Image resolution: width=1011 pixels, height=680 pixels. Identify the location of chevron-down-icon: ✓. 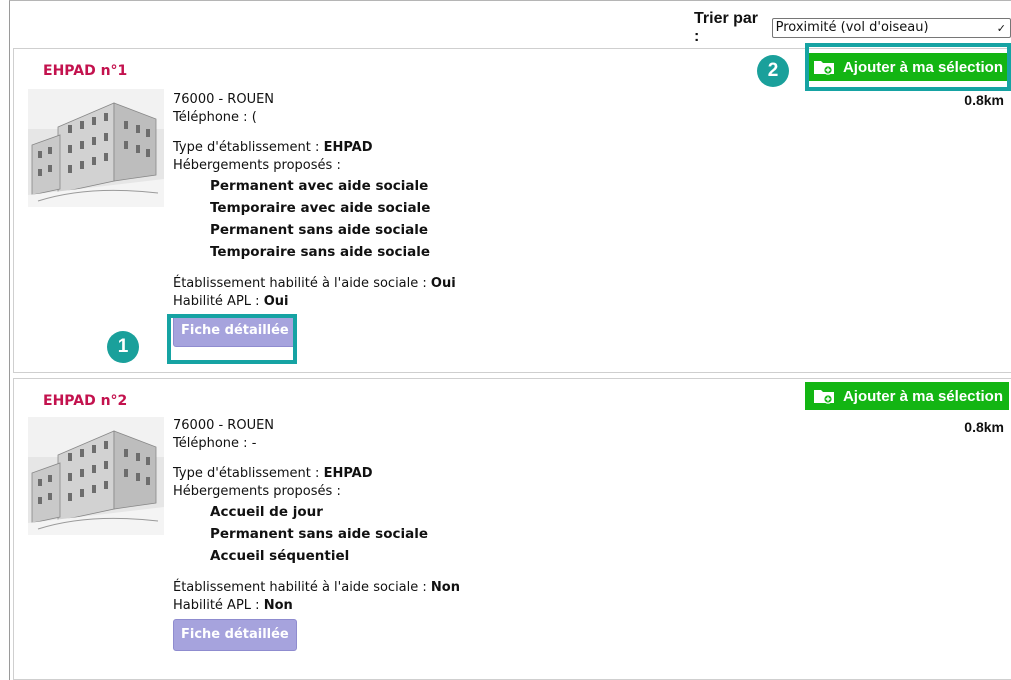
(1001, 28).